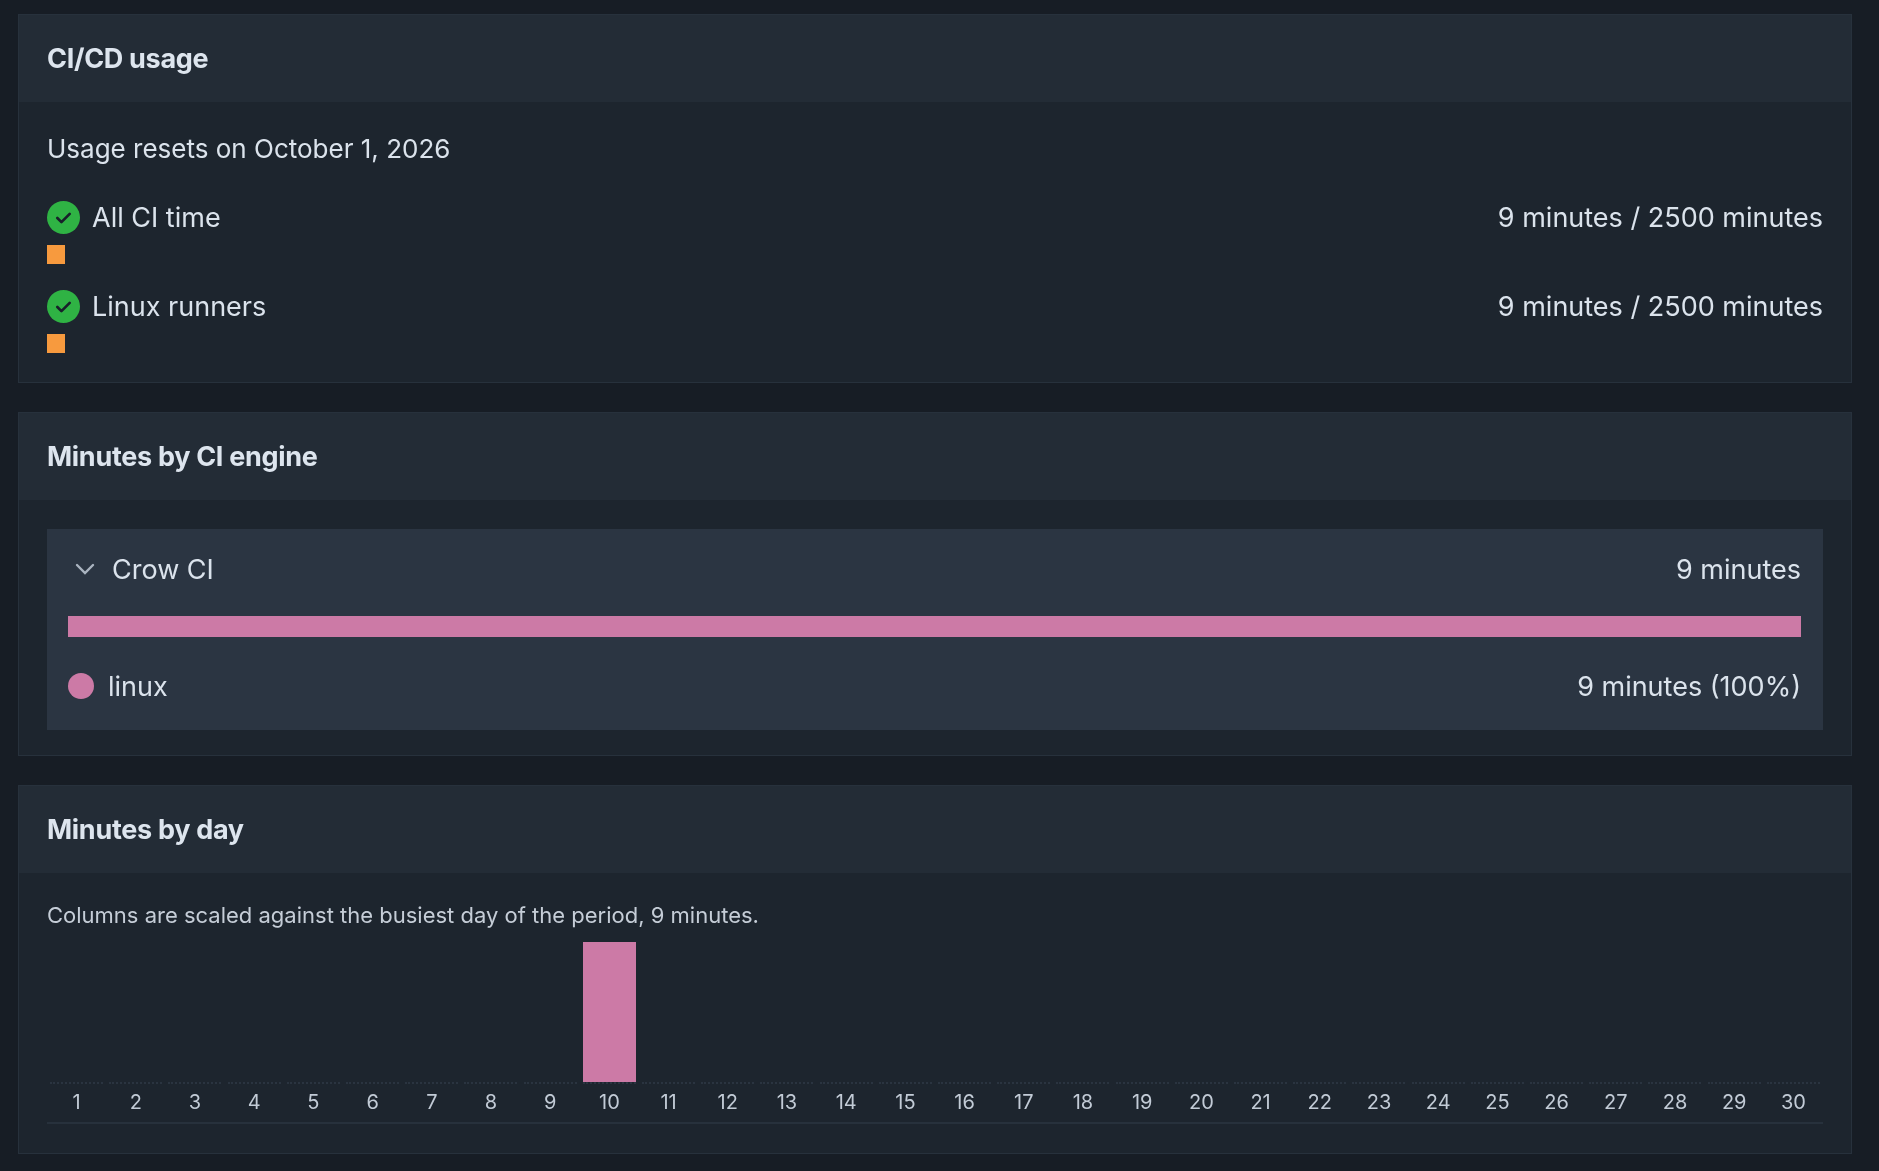 The width and height of the screenshot is (1879, 1171). What do you see at coordinates (156, 217) in the screenshot?
I see `quota-label: All CI time` at bounding box center [156, 217].